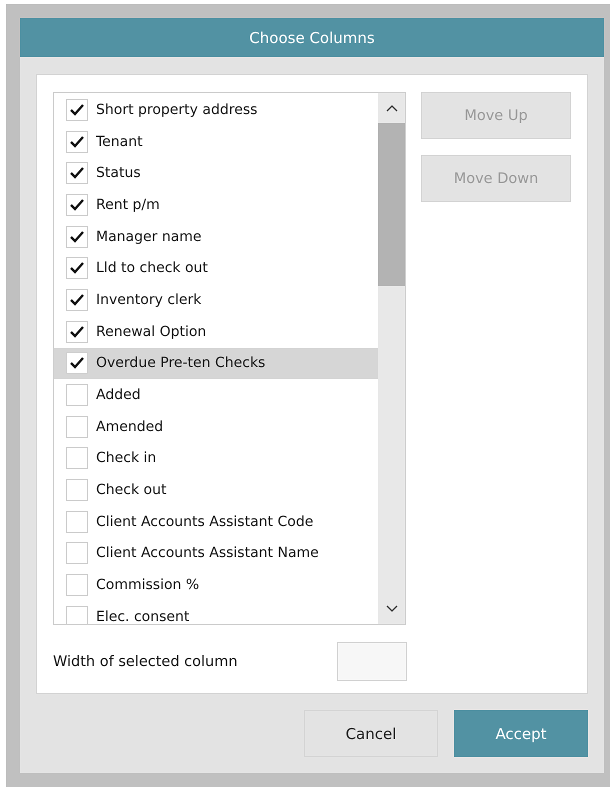 Image resolution: width=610 pixels, height=787 pixels. Describe the element at coordinates (392, 108) in the screenshot. I see `scroll-up-icon` at that location.